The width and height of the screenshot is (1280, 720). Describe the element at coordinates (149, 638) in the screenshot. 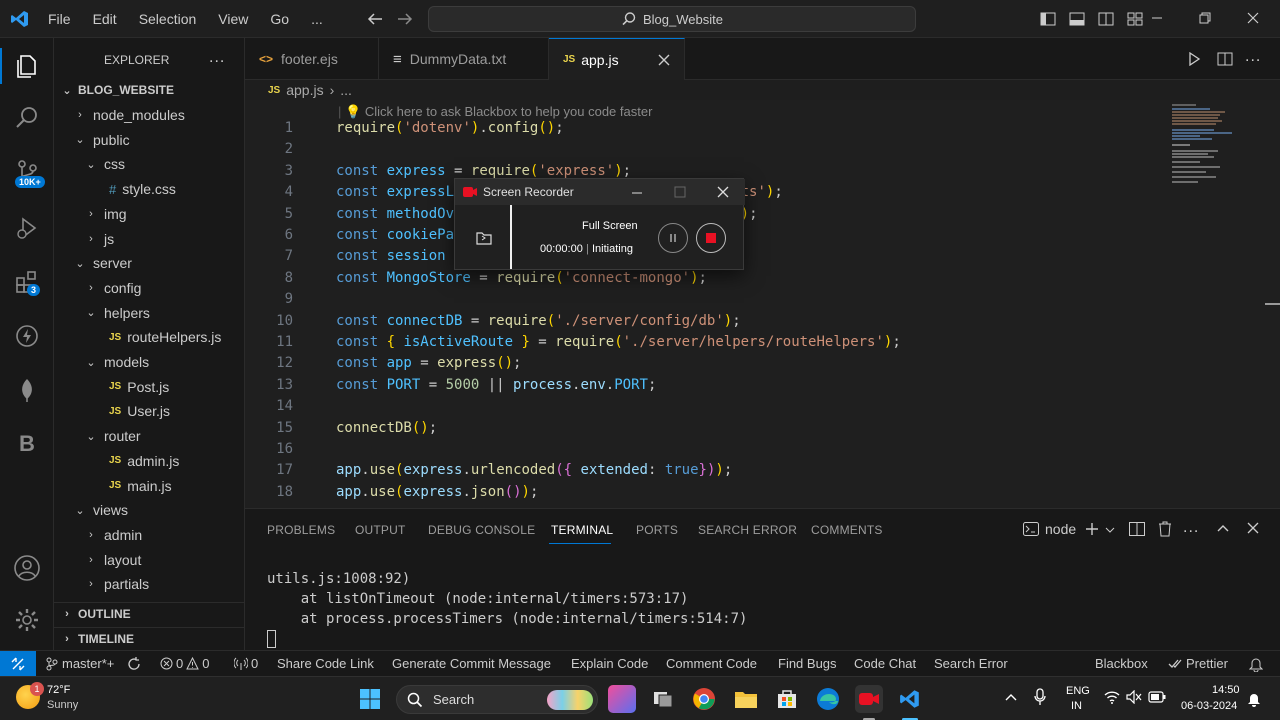

I see `timeline-section: › TIMELINE` at that location.